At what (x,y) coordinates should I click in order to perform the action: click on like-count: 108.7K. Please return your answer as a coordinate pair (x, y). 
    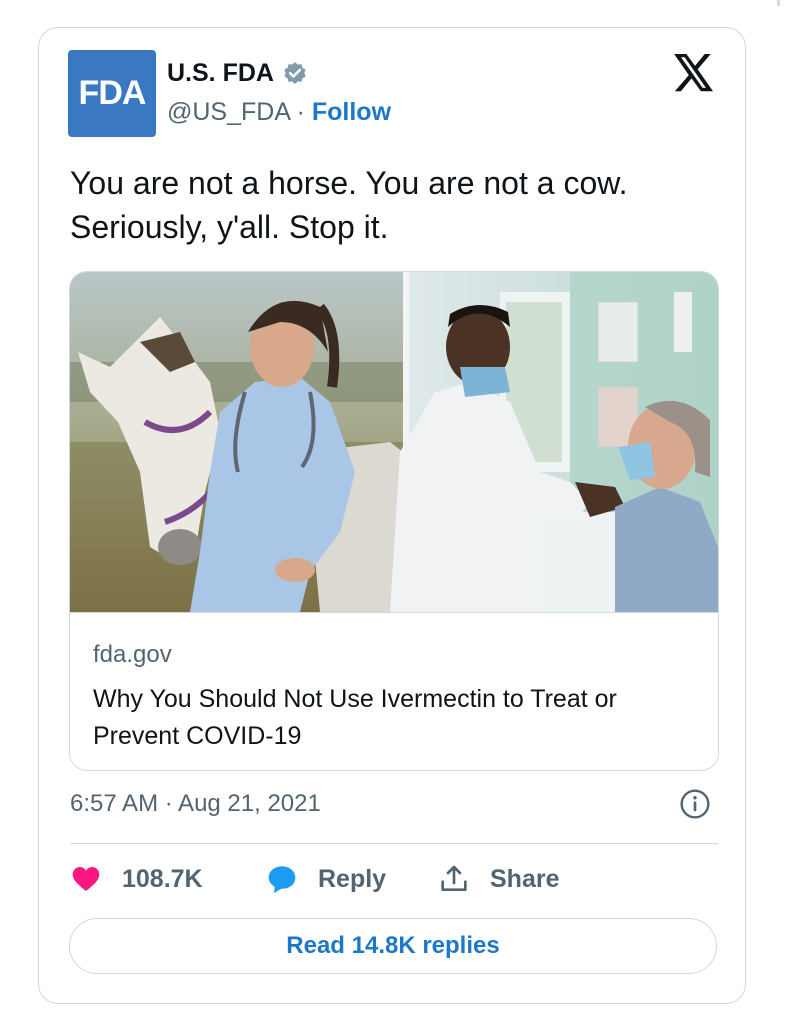
    Looking at the image, I should click on (162, 878).